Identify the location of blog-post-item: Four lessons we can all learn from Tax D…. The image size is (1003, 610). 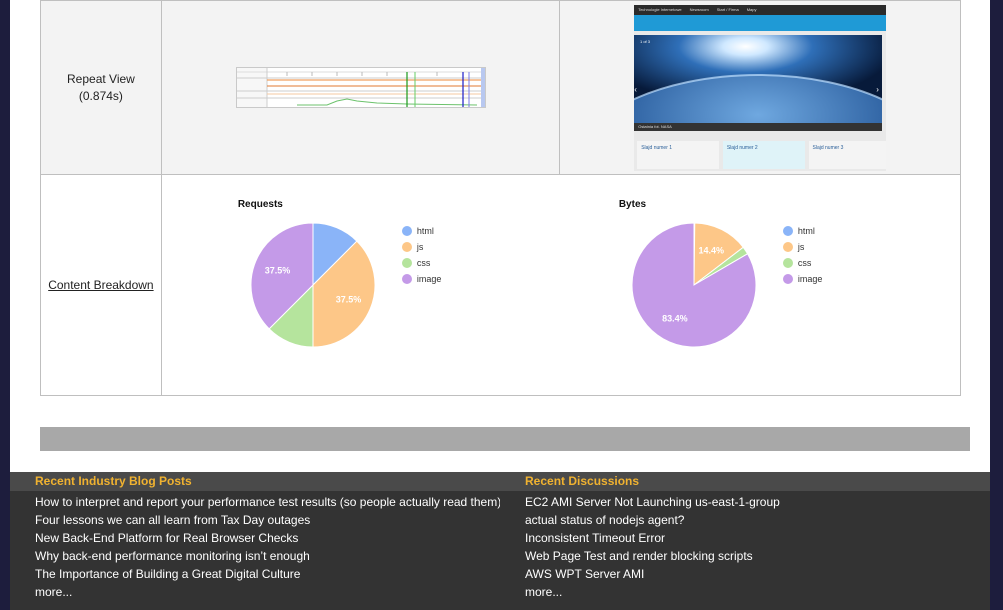
(267, 520).